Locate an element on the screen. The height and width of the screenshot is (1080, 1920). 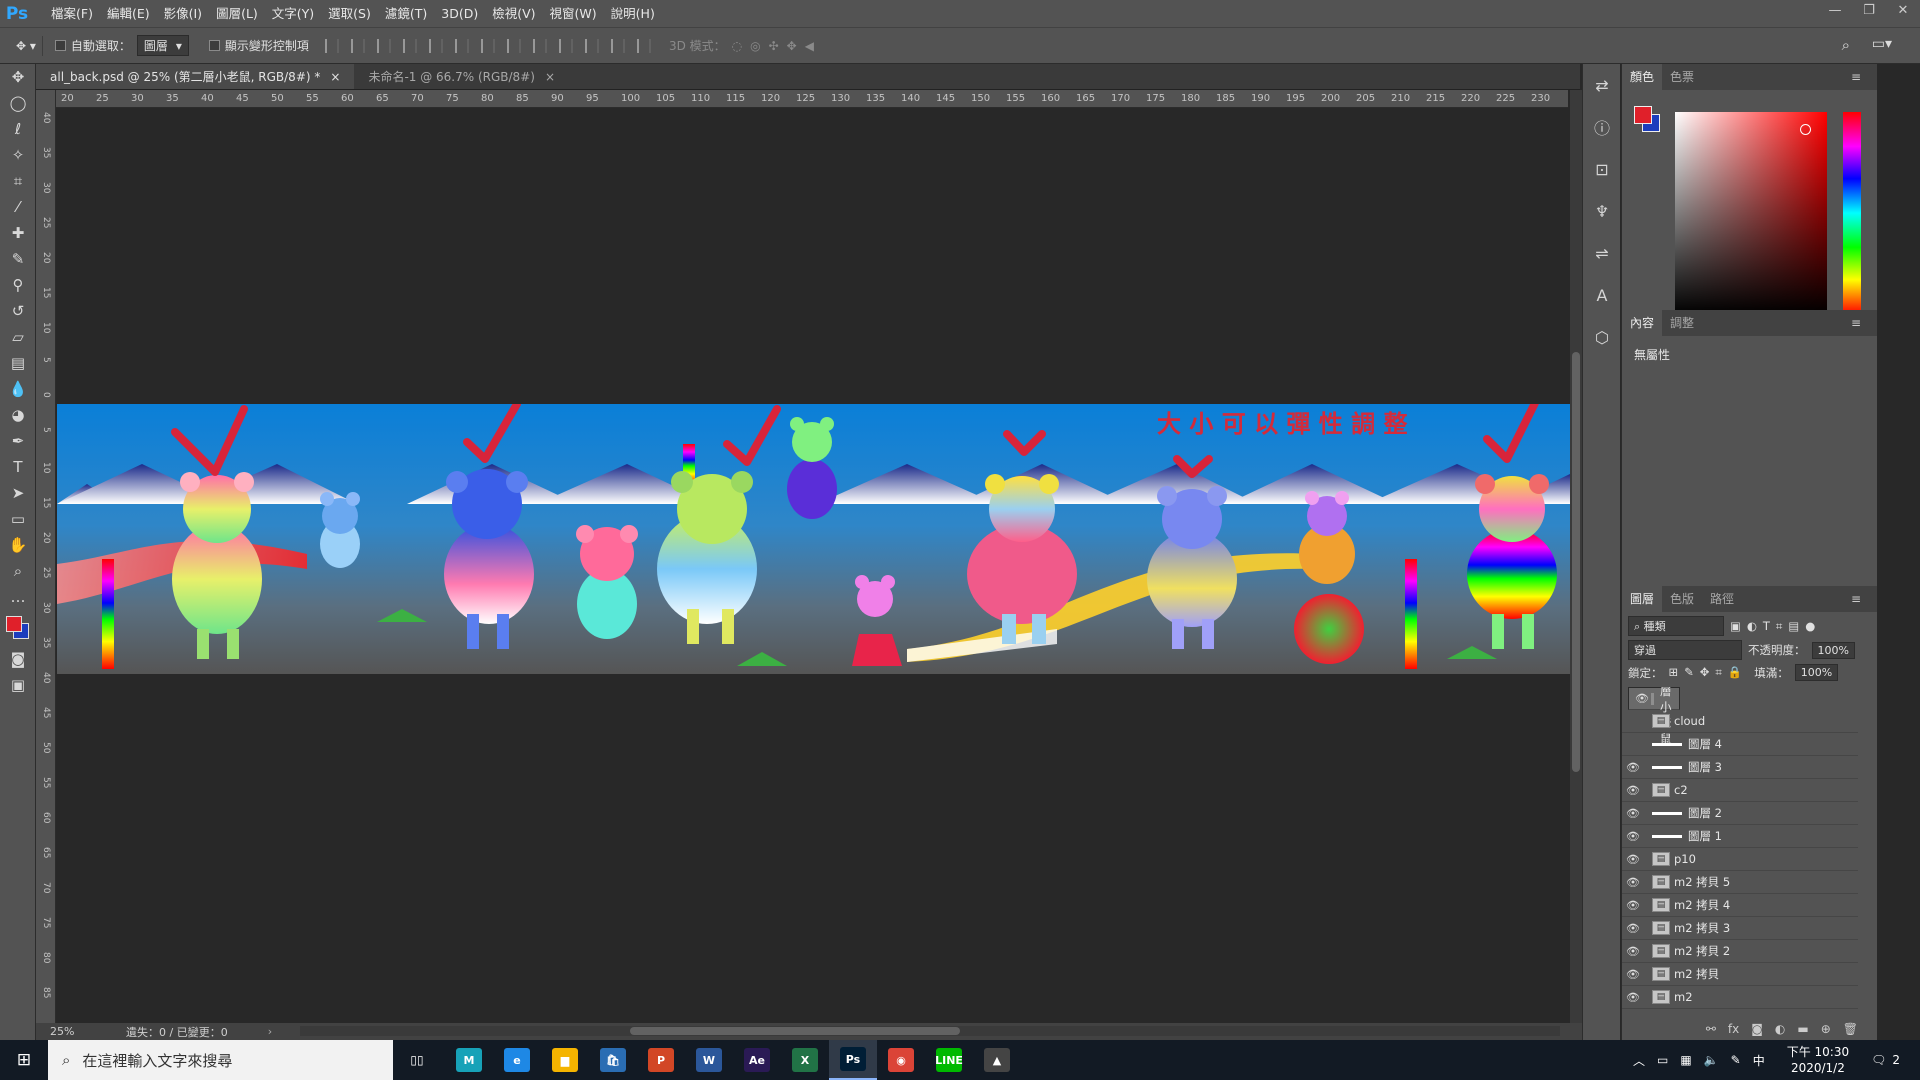
tab-layers: 圖層 is located at coordinates (1642, 599).